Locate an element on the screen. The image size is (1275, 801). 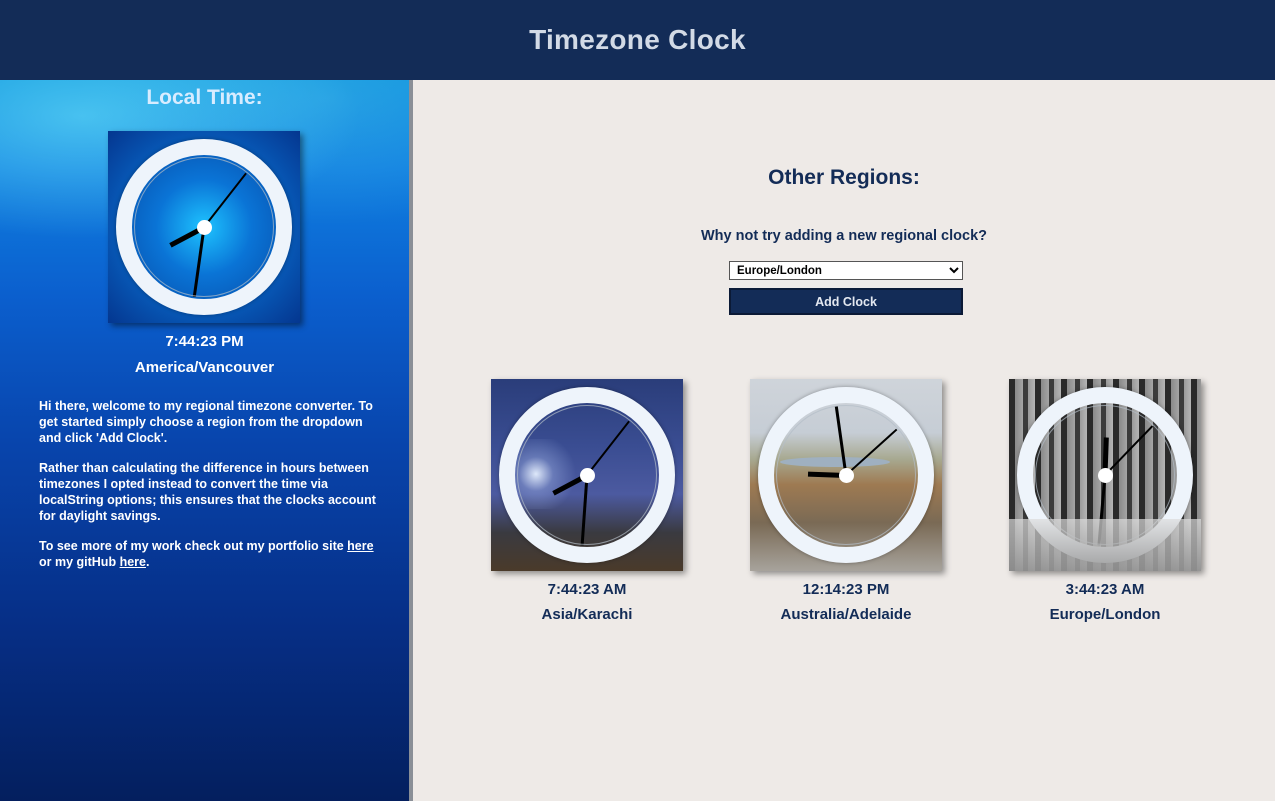
region-time-text: 3:44:23 AM is located at coordinates (1105, 589).